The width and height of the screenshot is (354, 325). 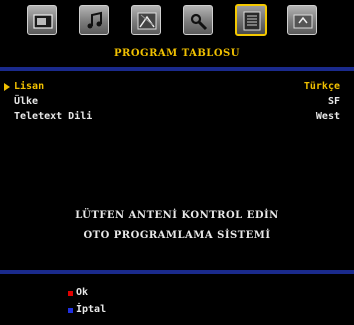 What do you see at coordinates (82, 292) in the screenshot?
I see `ok-label: Ok` at bounding box center [82, 292].